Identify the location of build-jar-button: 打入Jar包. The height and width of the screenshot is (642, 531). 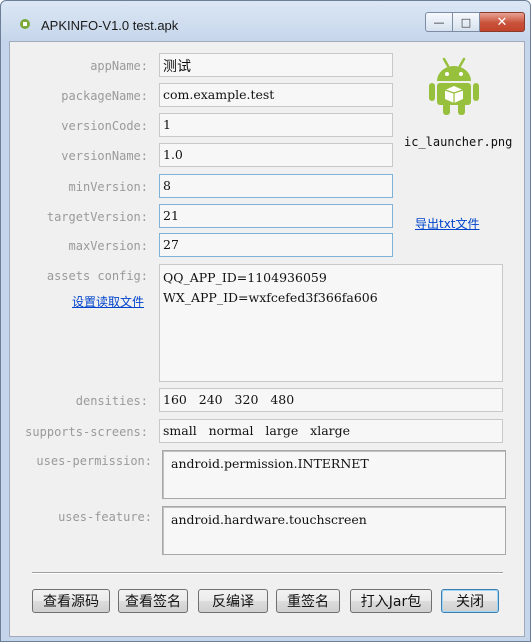
(391, 601).